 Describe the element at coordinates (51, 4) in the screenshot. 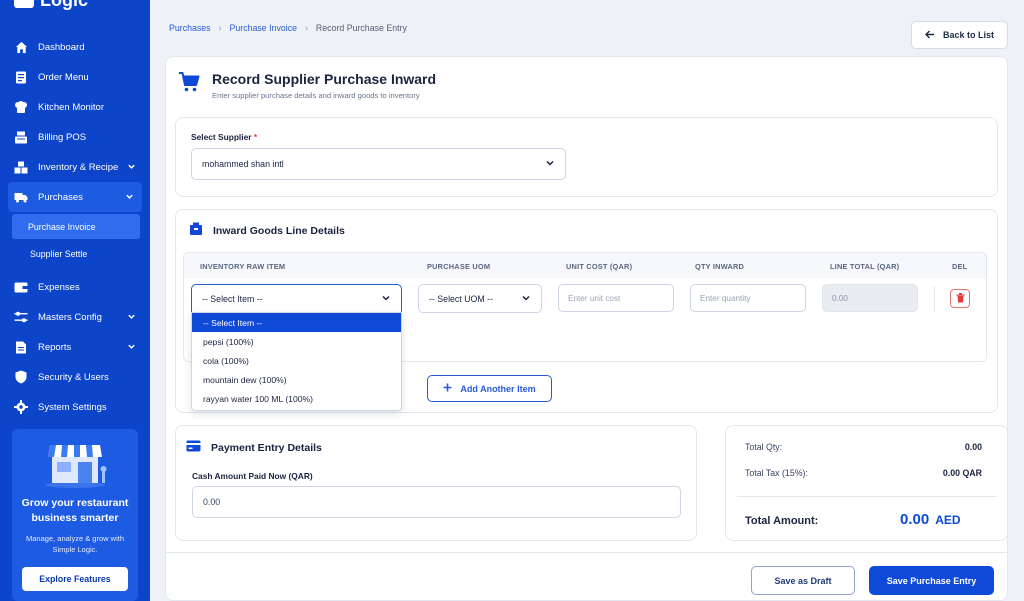

I see `app-logo: Logic` at that location.